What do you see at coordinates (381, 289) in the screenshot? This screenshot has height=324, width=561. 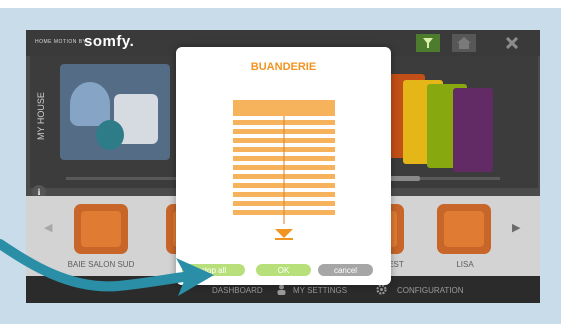 I see `gear-icon` at bounding box center [381, 289].